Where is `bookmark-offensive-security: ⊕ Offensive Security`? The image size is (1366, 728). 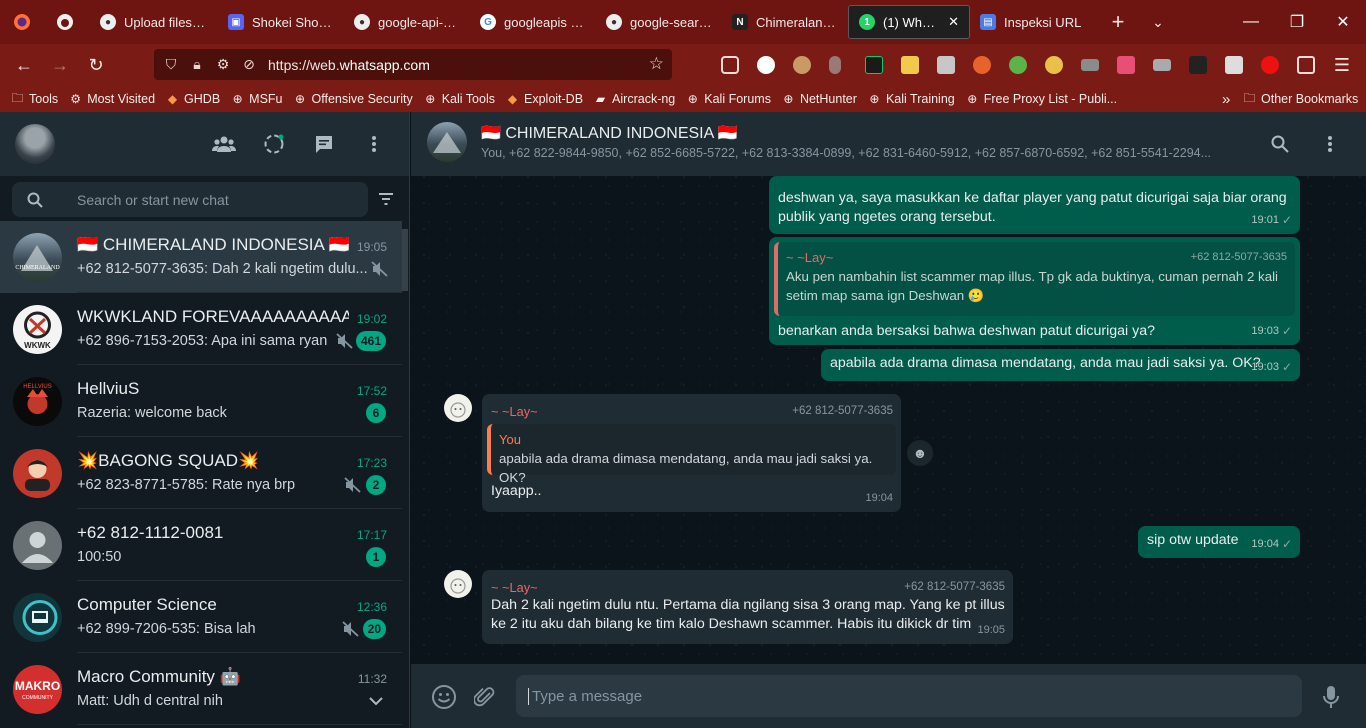
bookmark-offensive-security: ⊕ Offensive Security is located at coordinates (353, 99).